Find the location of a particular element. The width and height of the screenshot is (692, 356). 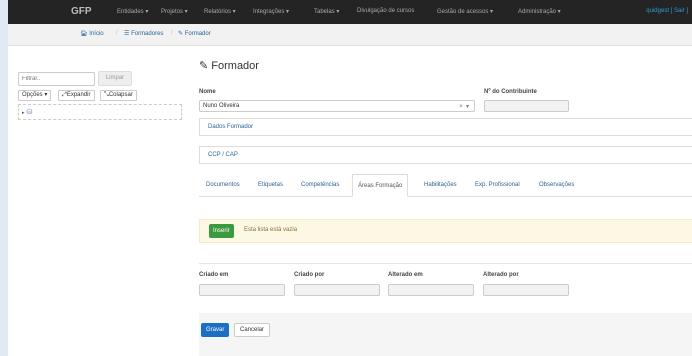

form-footer is located at coordinates (445, 334).